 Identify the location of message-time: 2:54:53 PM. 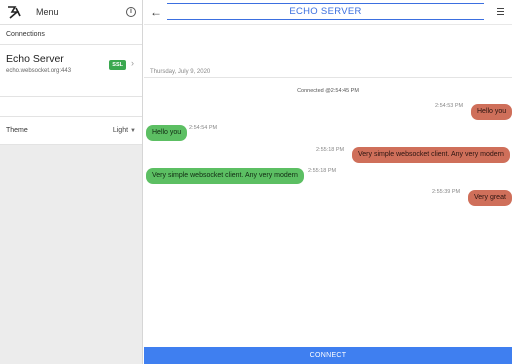
(449, 106).